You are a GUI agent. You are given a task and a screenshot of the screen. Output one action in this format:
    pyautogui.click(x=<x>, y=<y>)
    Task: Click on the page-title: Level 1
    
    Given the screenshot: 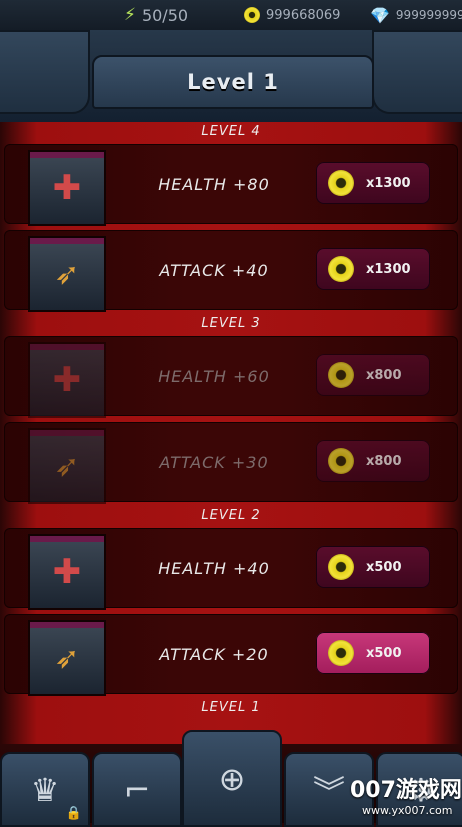 What is the action you would take?
    pyautogui.click(x=233, y=82)
    